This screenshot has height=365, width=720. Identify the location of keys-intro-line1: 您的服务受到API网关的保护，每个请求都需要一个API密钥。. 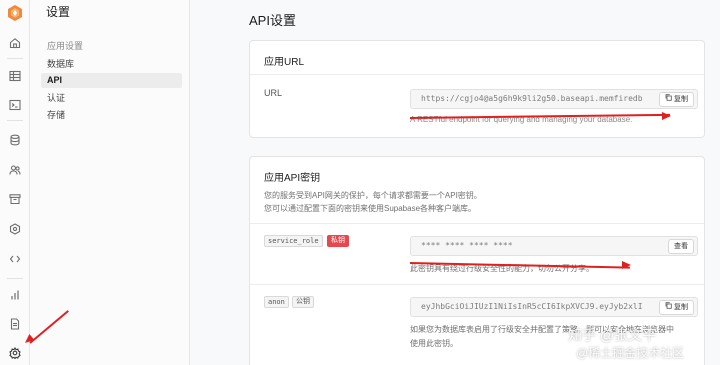
(373, 195).